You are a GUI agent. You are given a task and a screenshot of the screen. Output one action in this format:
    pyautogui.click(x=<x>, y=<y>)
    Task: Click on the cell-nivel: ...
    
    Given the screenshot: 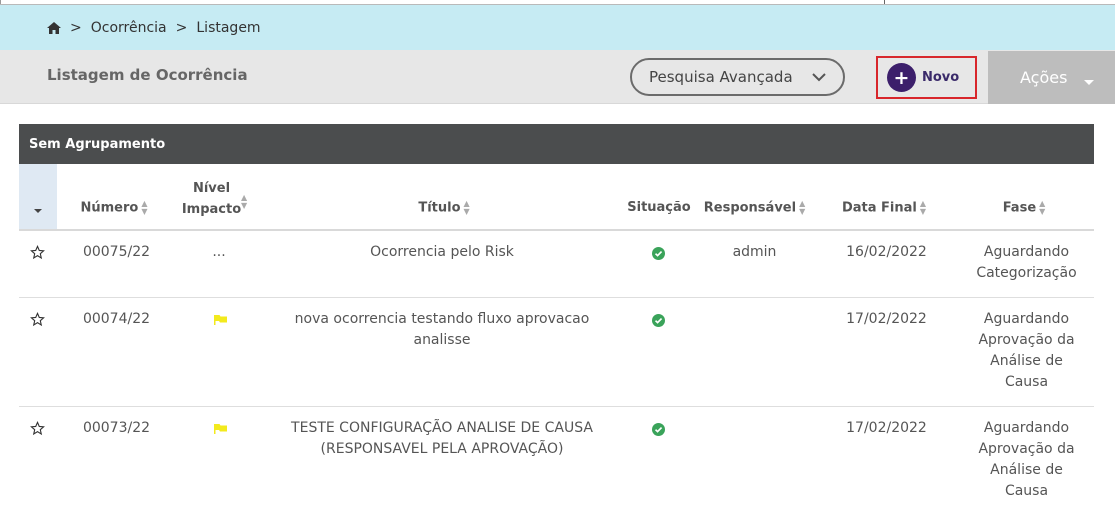 What is the action you would take?
    pyautogui.click(x=219, y=252)
    